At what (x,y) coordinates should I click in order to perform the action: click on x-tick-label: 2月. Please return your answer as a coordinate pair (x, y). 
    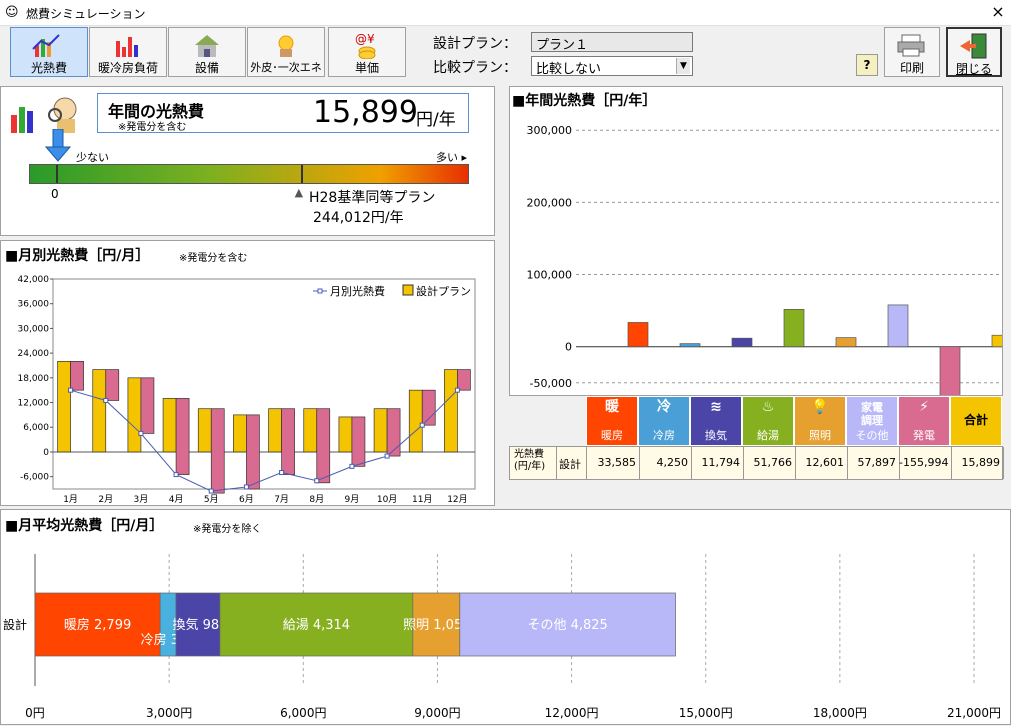
    Looking at the image, I should click on (105, 499).